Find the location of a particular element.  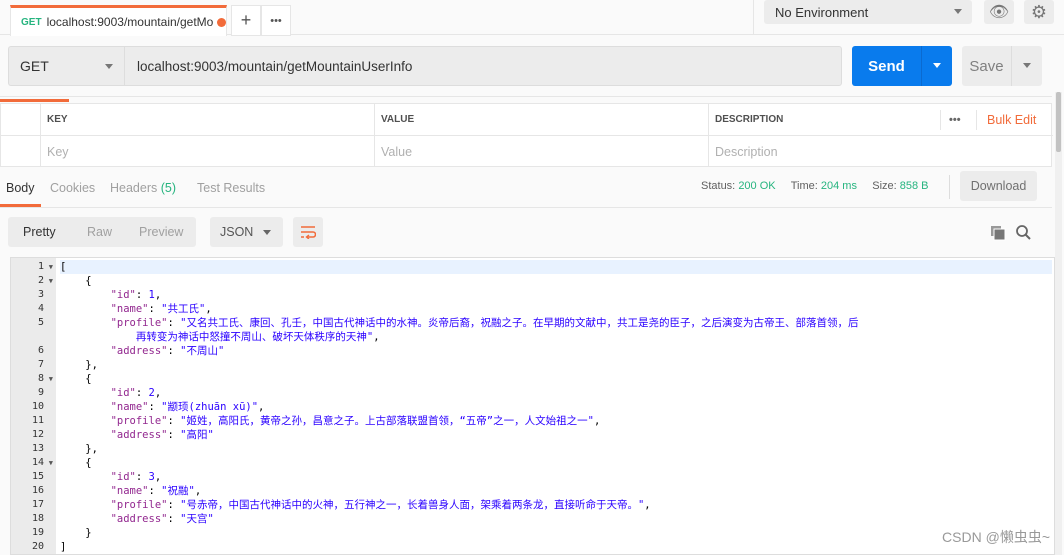

save-label: Save is located at coordinates (986, 66).